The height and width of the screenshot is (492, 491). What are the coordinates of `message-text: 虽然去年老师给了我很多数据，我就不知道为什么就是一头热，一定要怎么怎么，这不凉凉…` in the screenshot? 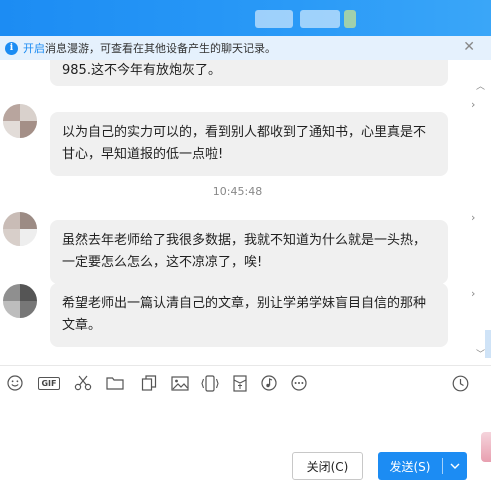 It's located at (244, 251).